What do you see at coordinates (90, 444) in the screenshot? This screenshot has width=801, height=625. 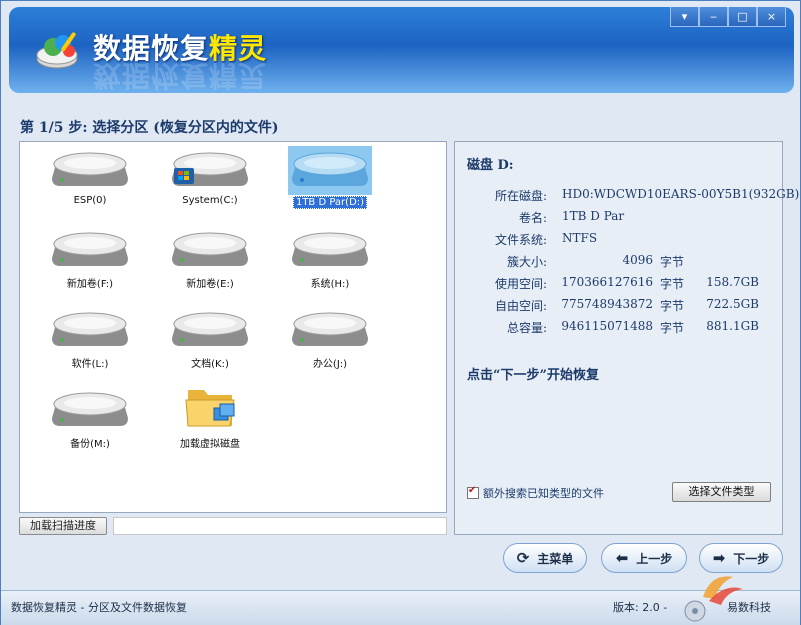 I see `partition-label: 备份(M:)` at bounding box center [90, 444].